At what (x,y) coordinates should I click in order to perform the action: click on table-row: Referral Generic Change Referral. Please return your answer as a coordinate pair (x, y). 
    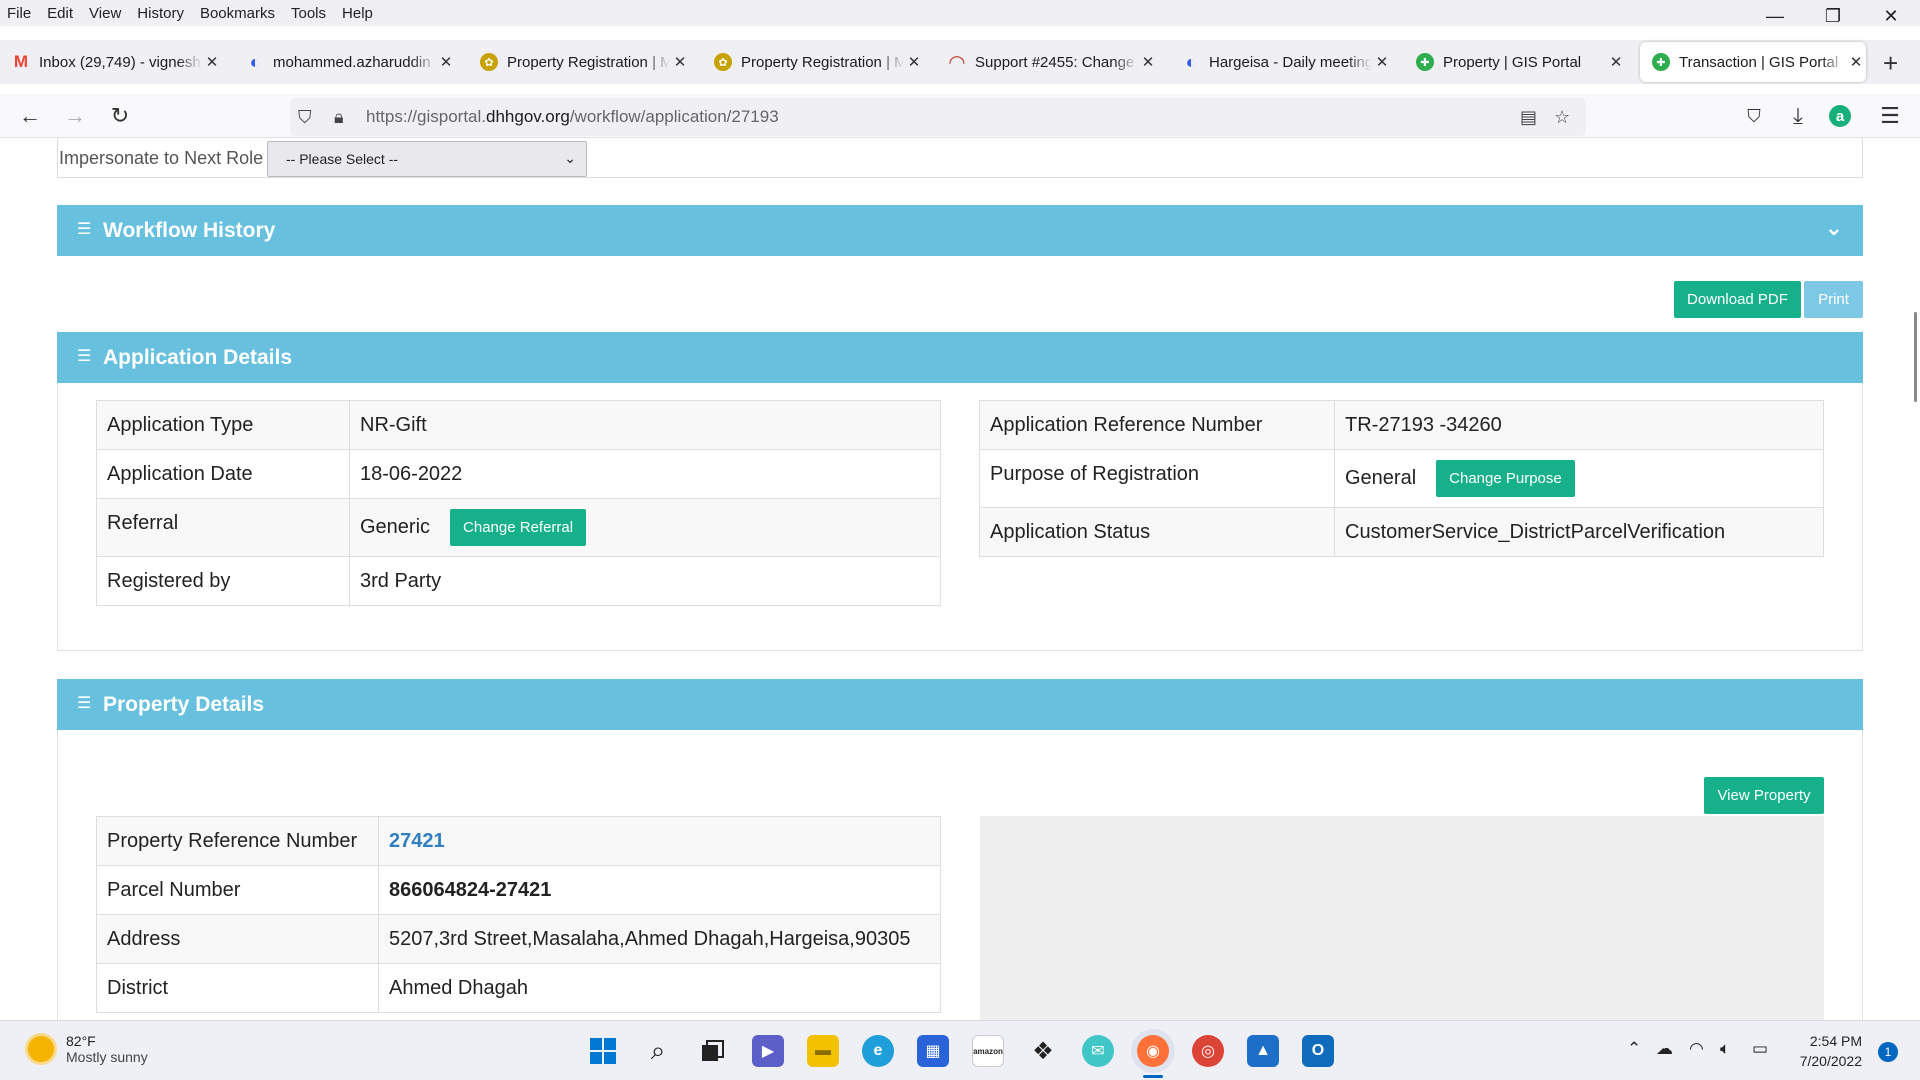
    Looking at the image, I should click on (518, 527).